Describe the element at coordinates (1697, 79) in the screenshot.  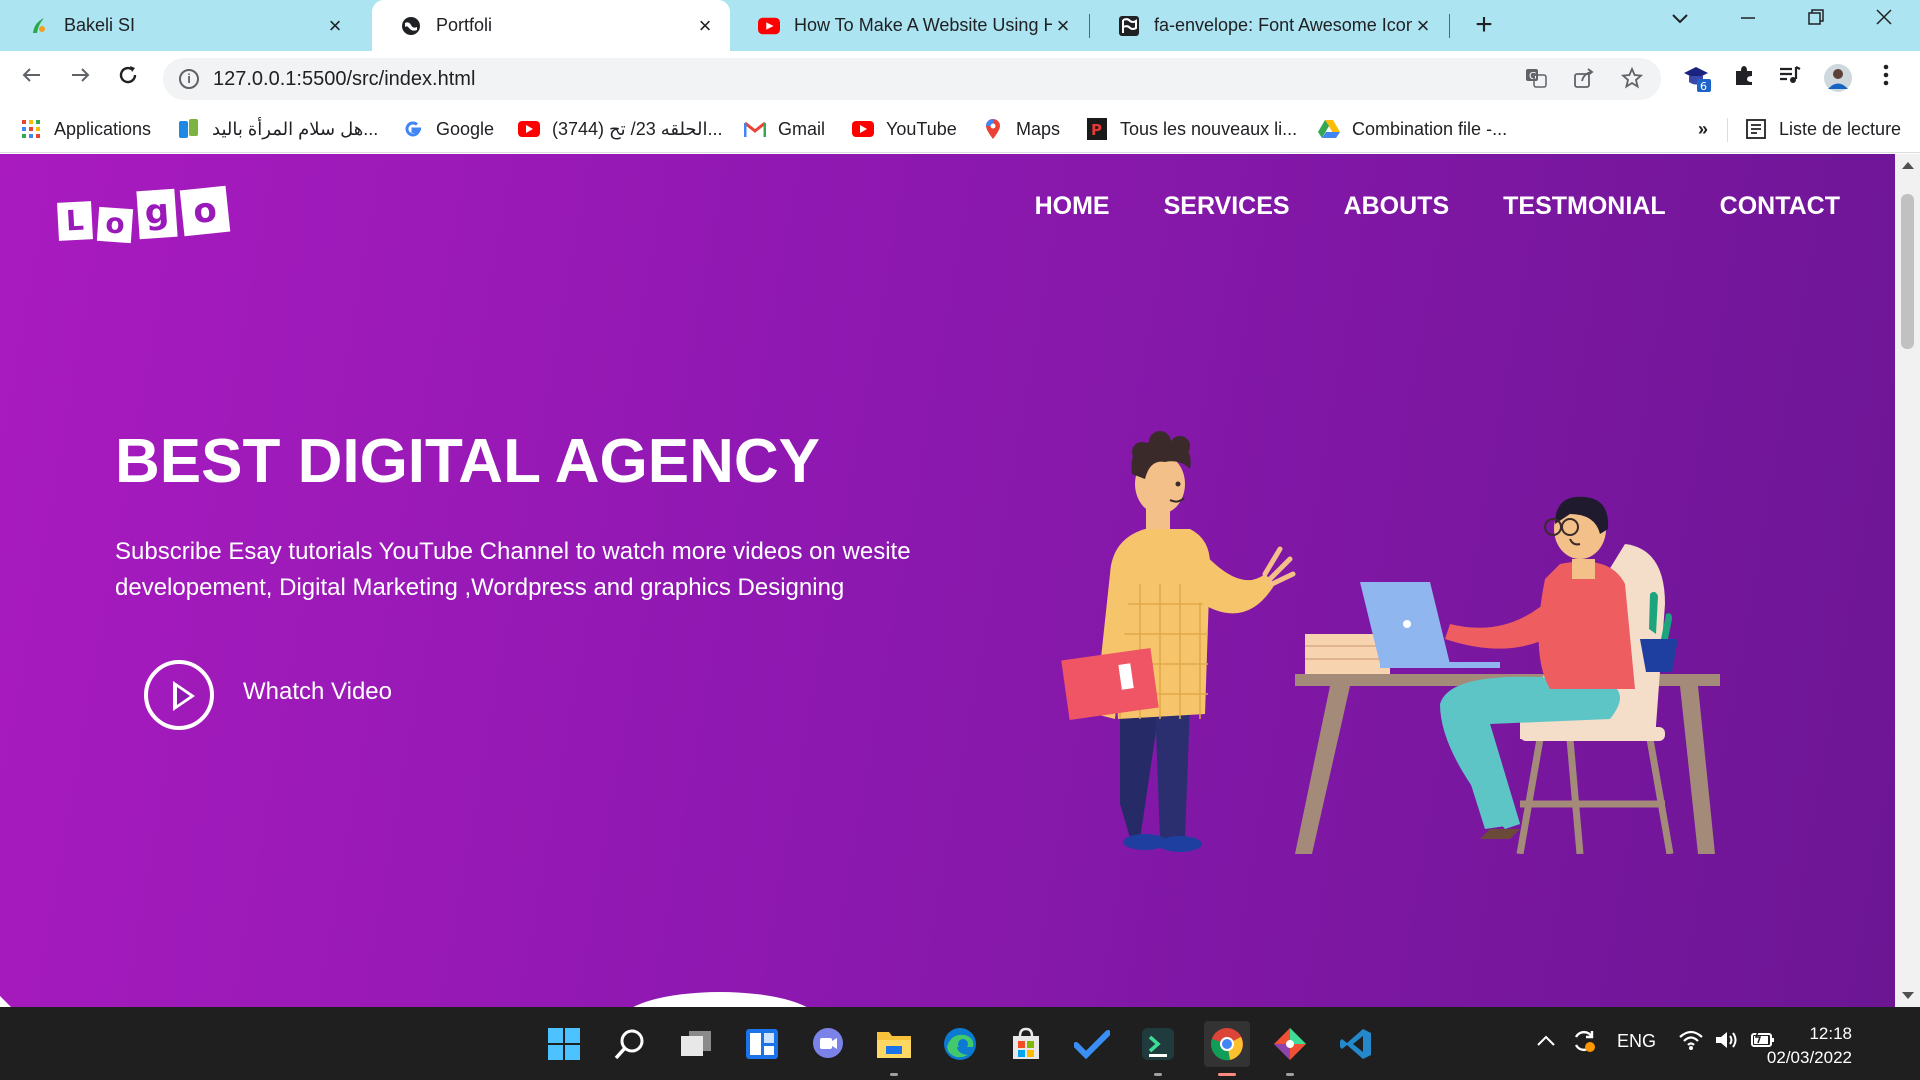
I see `extension-graduation-icon: 6` at that location.